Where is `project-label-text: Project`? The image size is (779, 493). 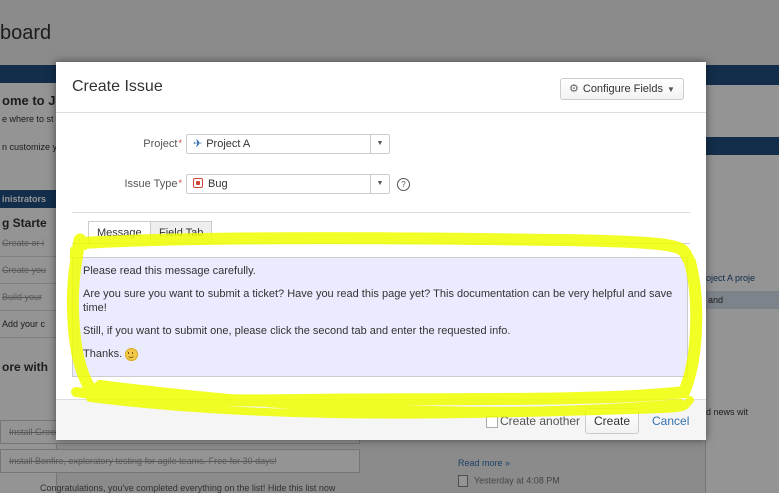 project-label-text: Project is located at coordinates (160, 144).